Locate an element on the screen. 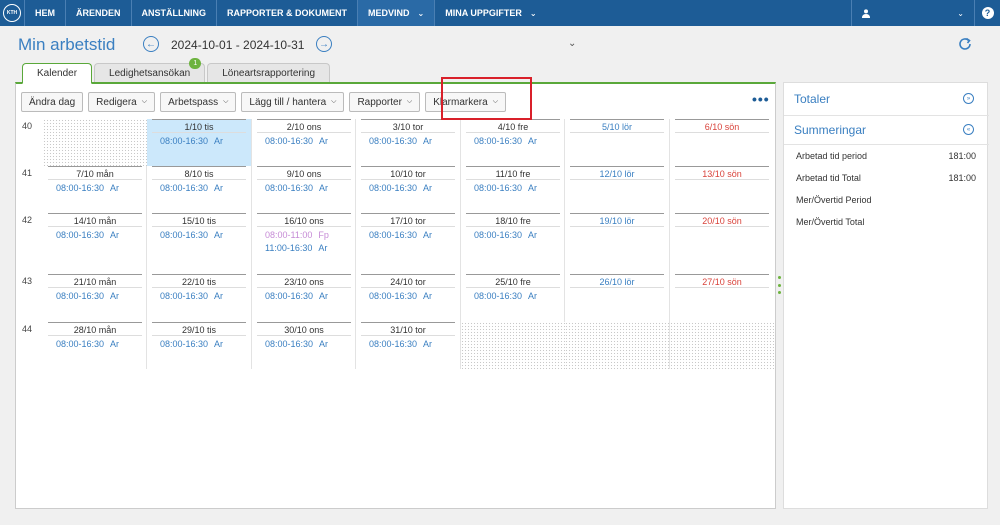 Image resolution: width=1000 pixels, height=525 pixels. calendar-day: 2/10 ons 08:00-16:30 Ar is located at coordinates (304, 142).